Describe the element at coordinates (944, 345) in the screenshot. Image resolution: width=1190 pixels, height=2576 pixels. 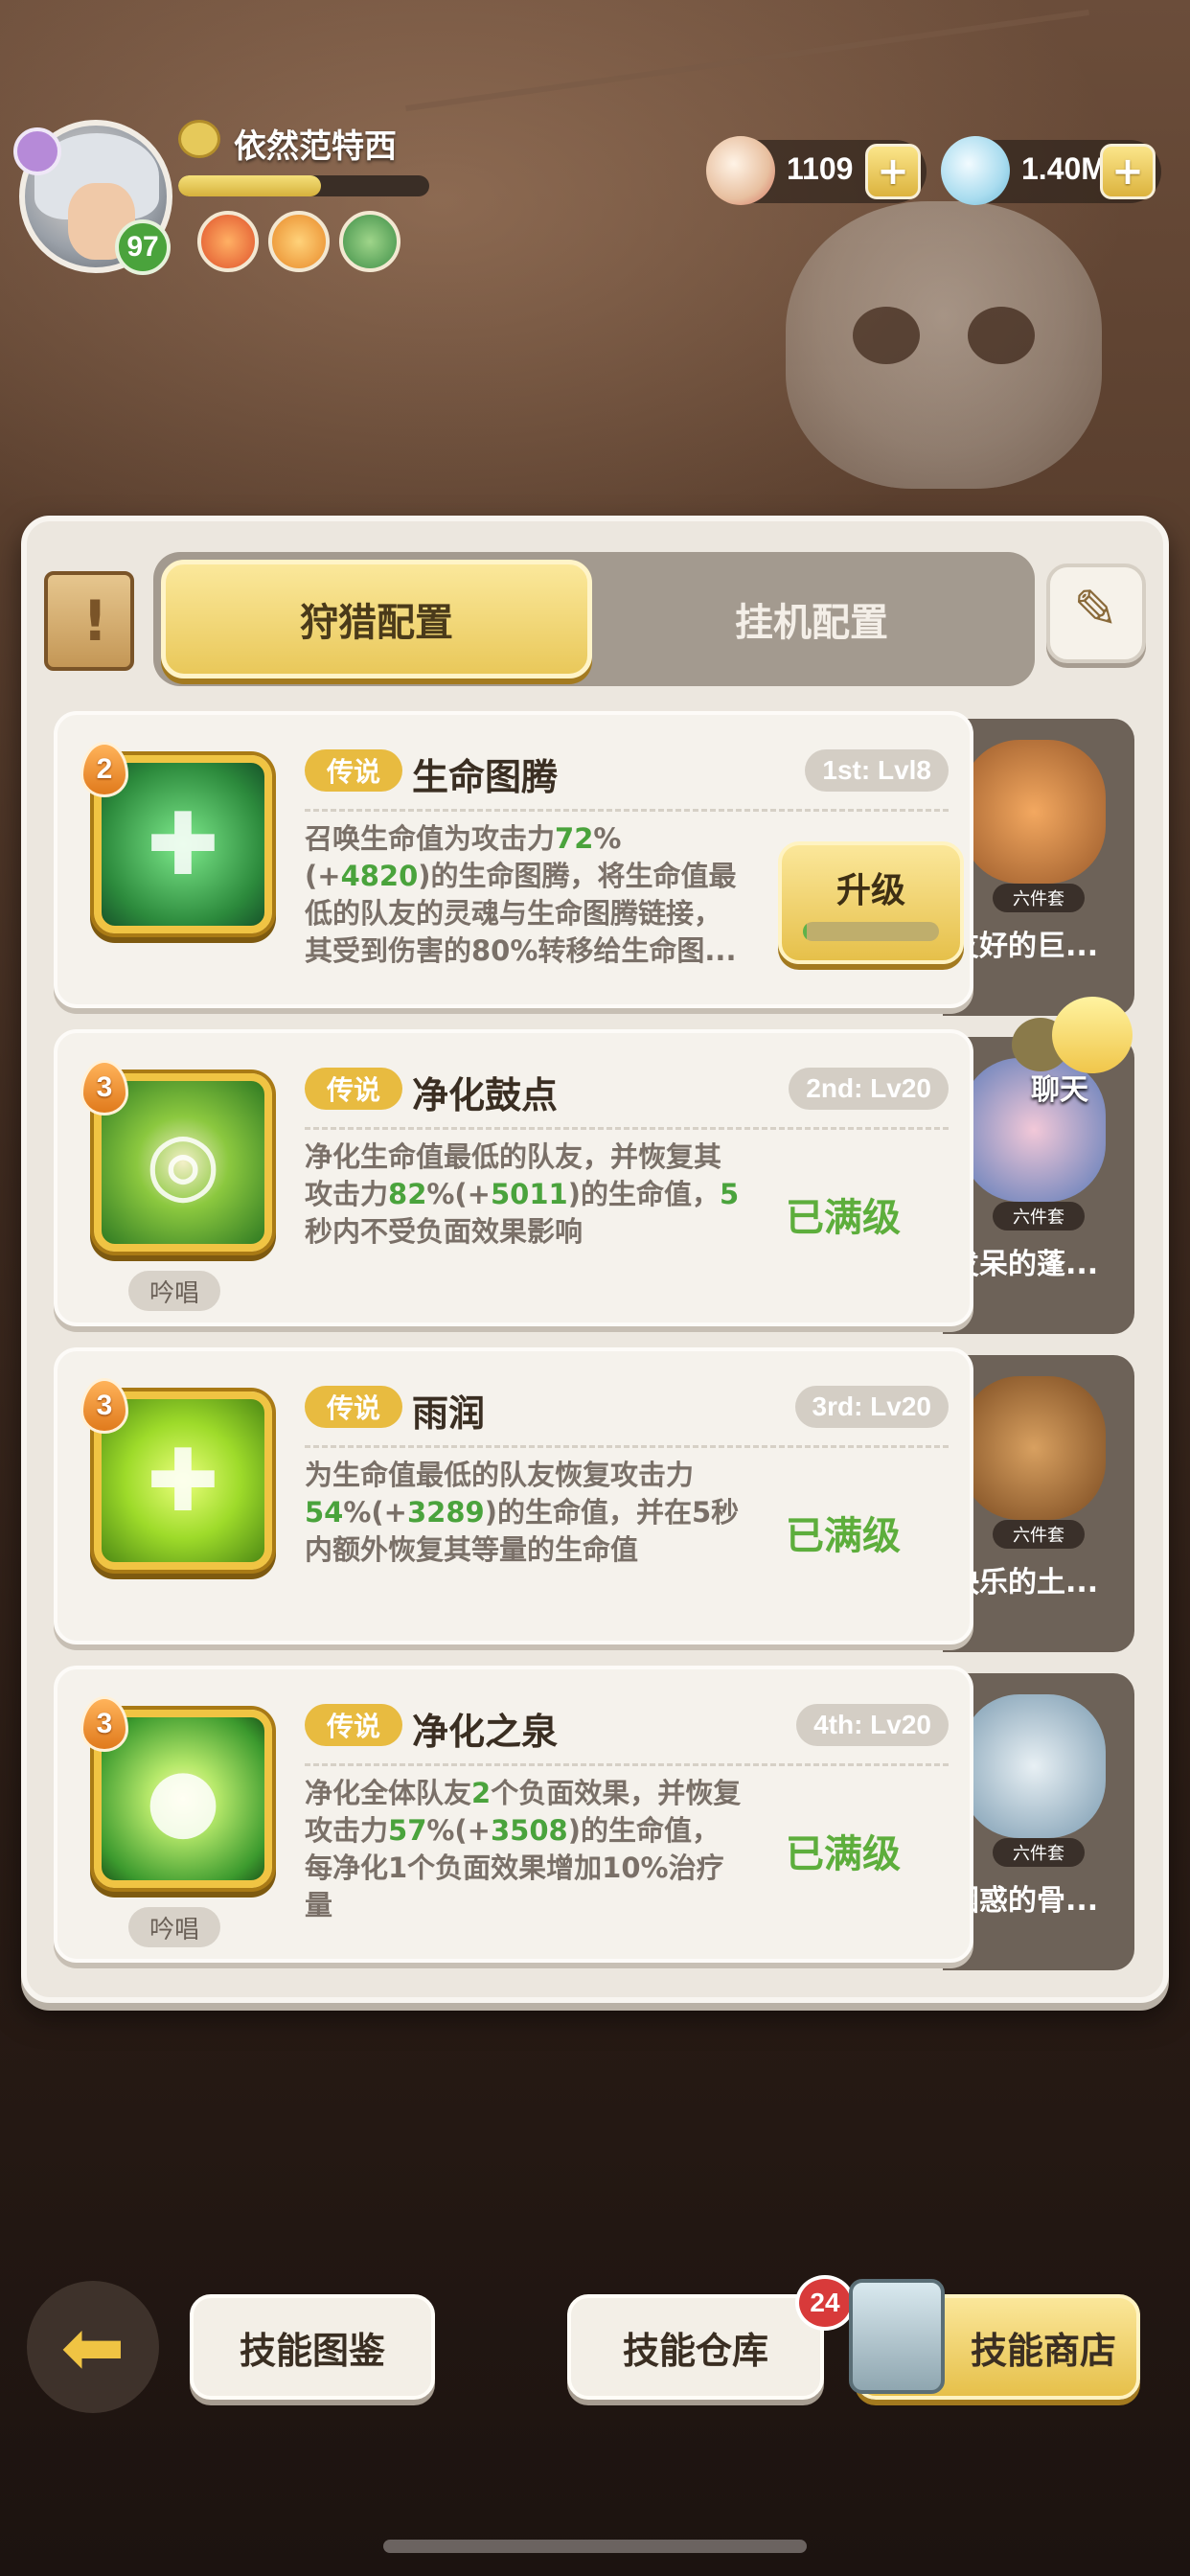
I see `skull-decoration` at that location.